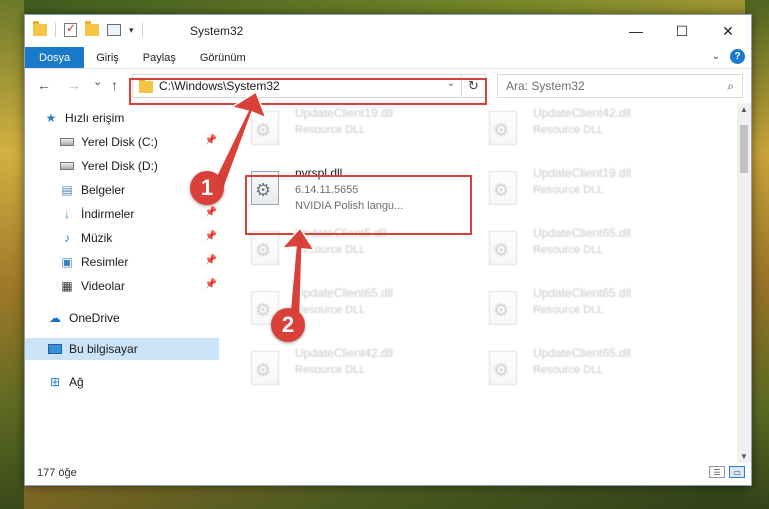 The width and height of the screenshot is (769, 509). I want to click on sidebar-item-label: Belgeler, so click(103, 190).